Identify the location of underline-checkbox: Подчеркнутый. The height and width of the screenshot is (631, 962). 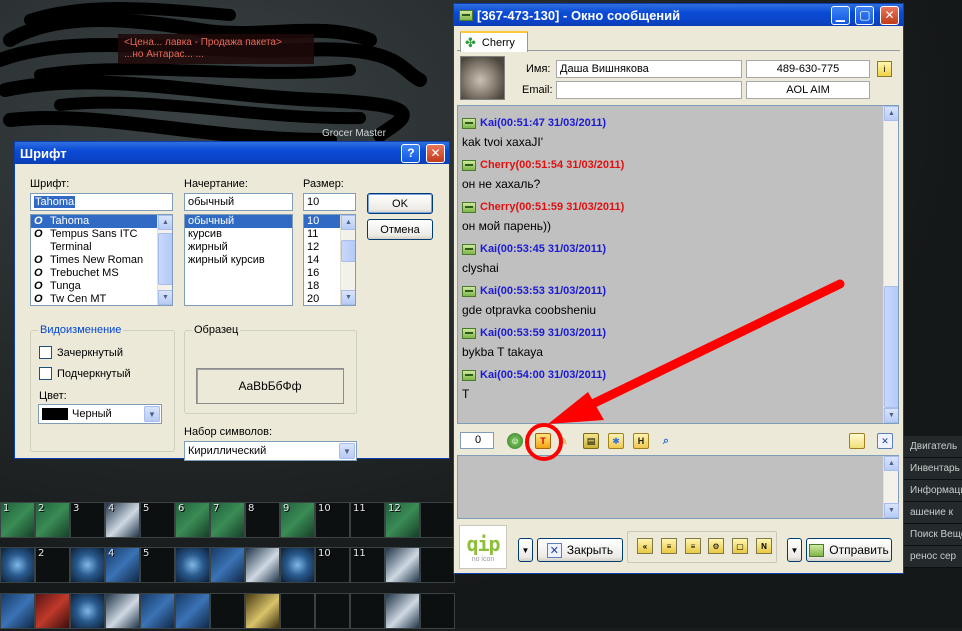
(85, 373).